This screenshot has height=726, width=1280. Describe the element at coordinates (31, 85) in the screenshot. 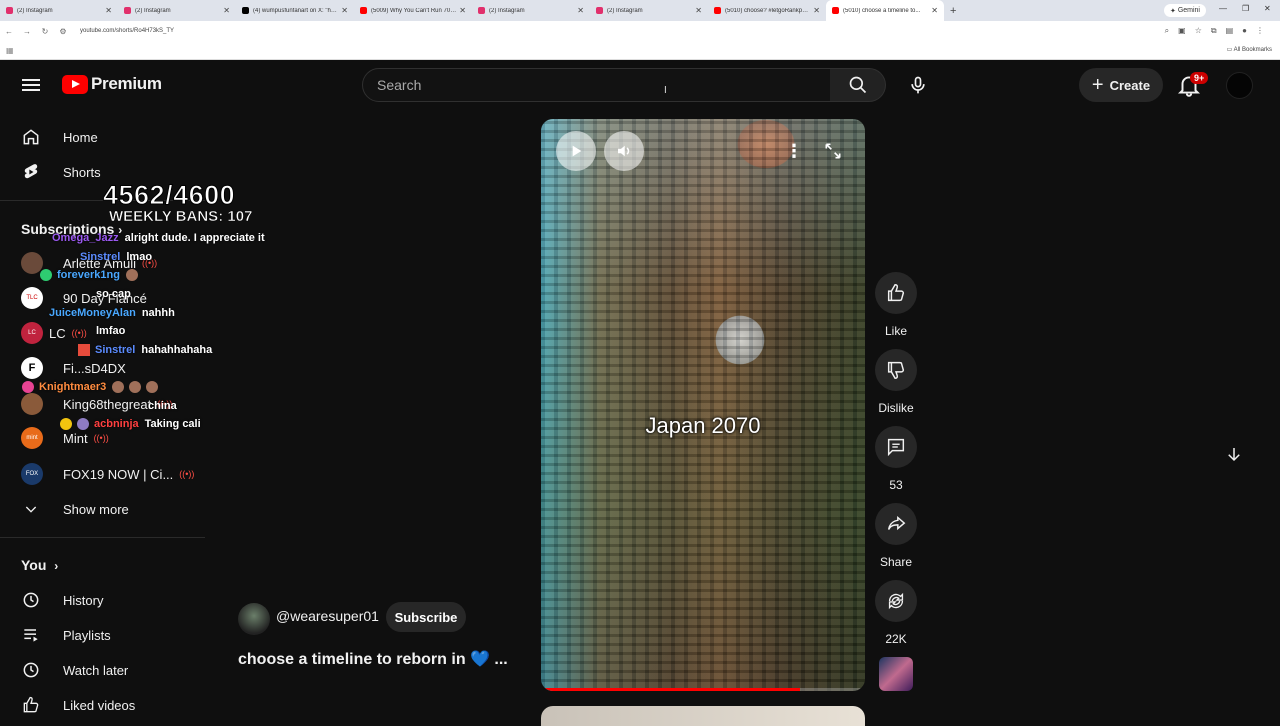

I see `menu-icon` at that location.